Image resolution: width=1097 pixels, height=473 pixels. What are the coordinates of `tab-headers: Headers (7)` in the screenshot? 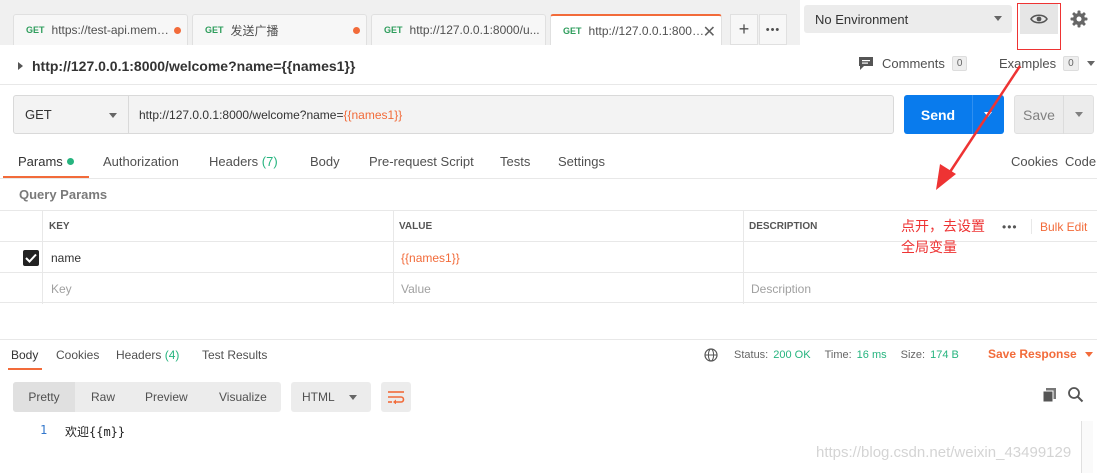 It's located at (243, 161).